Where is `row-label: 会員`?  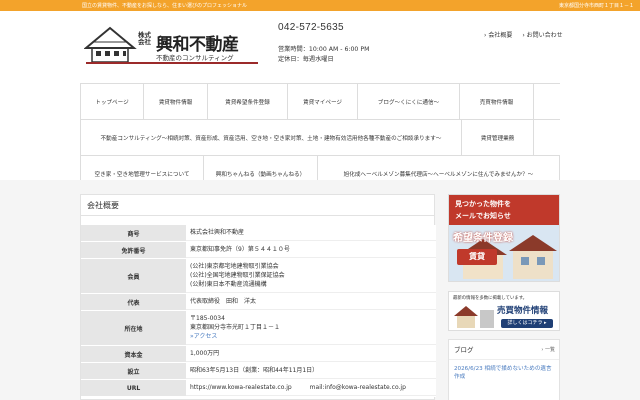 row-label: 会員 is located at coordinates (133, 276).